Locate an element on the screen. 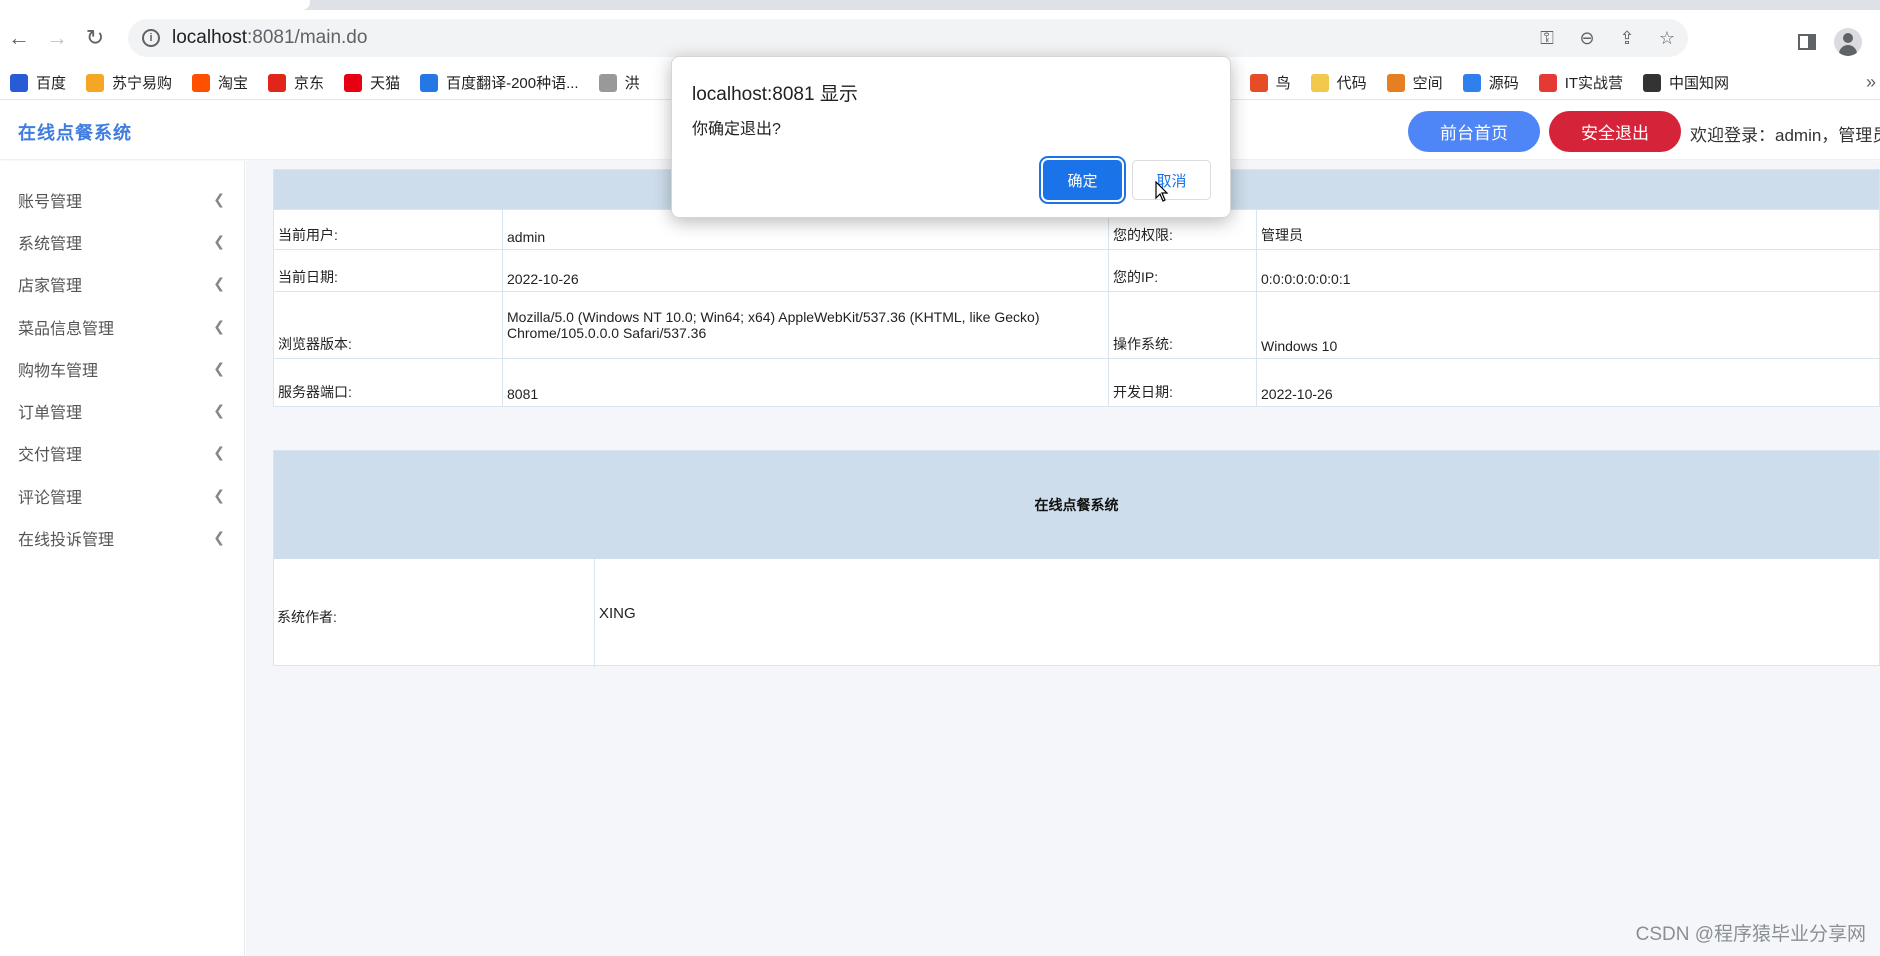  bookmark-label: IT实战营 is located at coordinates (1594, 83).